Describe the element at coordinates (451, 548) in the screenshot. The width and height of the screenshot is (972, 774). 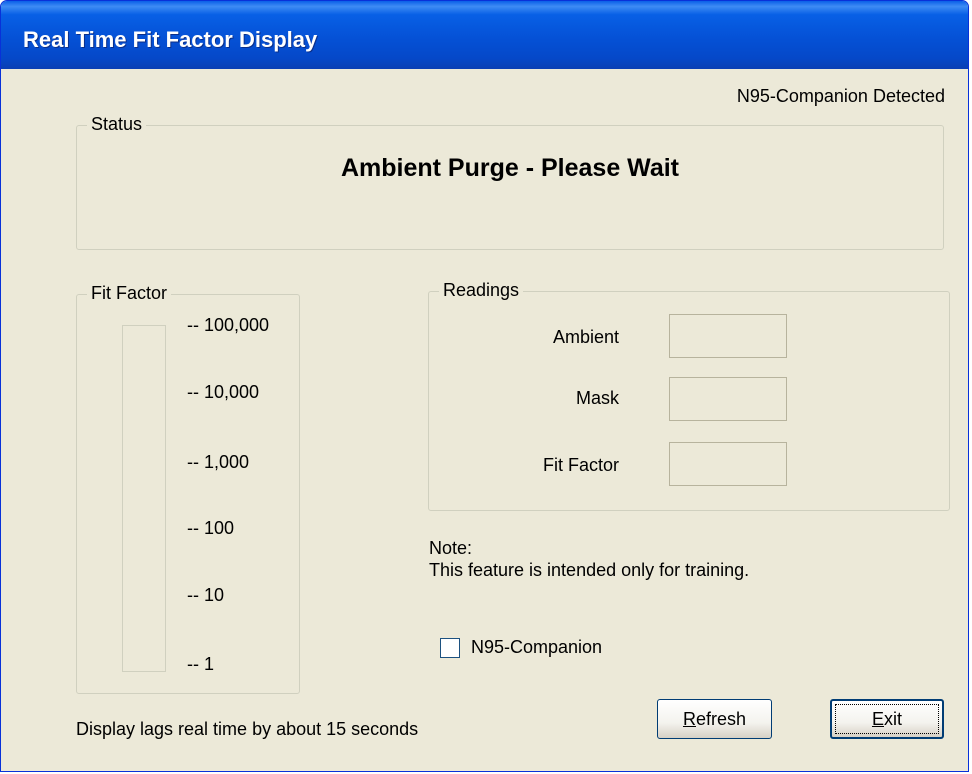
I see `note-heading: Note:` at that location.